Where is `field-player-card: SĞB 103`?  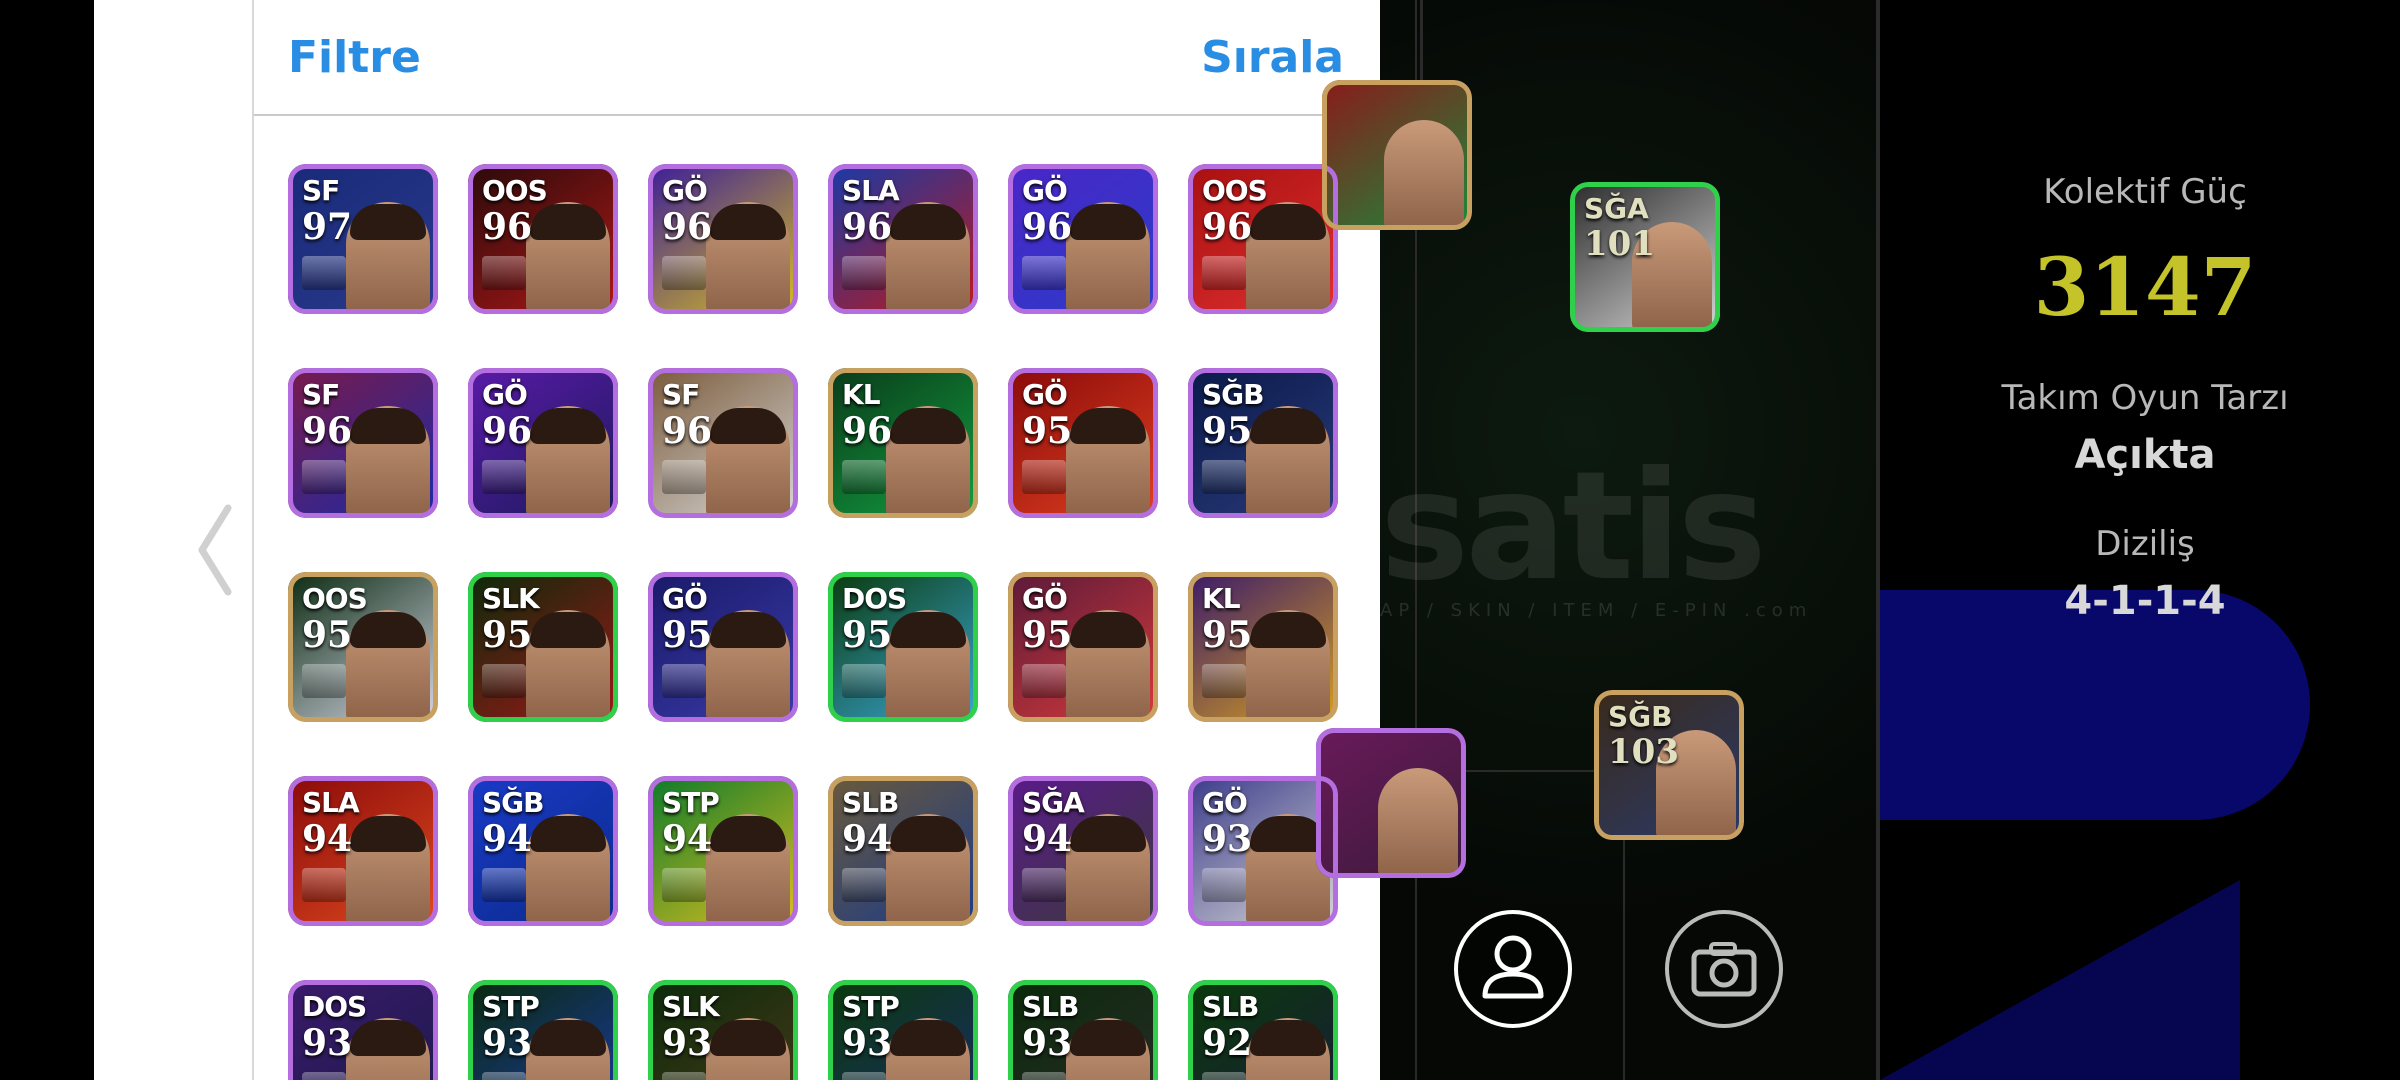 field-player-card: SĞB 103 is located at coordinates (1669, 765).